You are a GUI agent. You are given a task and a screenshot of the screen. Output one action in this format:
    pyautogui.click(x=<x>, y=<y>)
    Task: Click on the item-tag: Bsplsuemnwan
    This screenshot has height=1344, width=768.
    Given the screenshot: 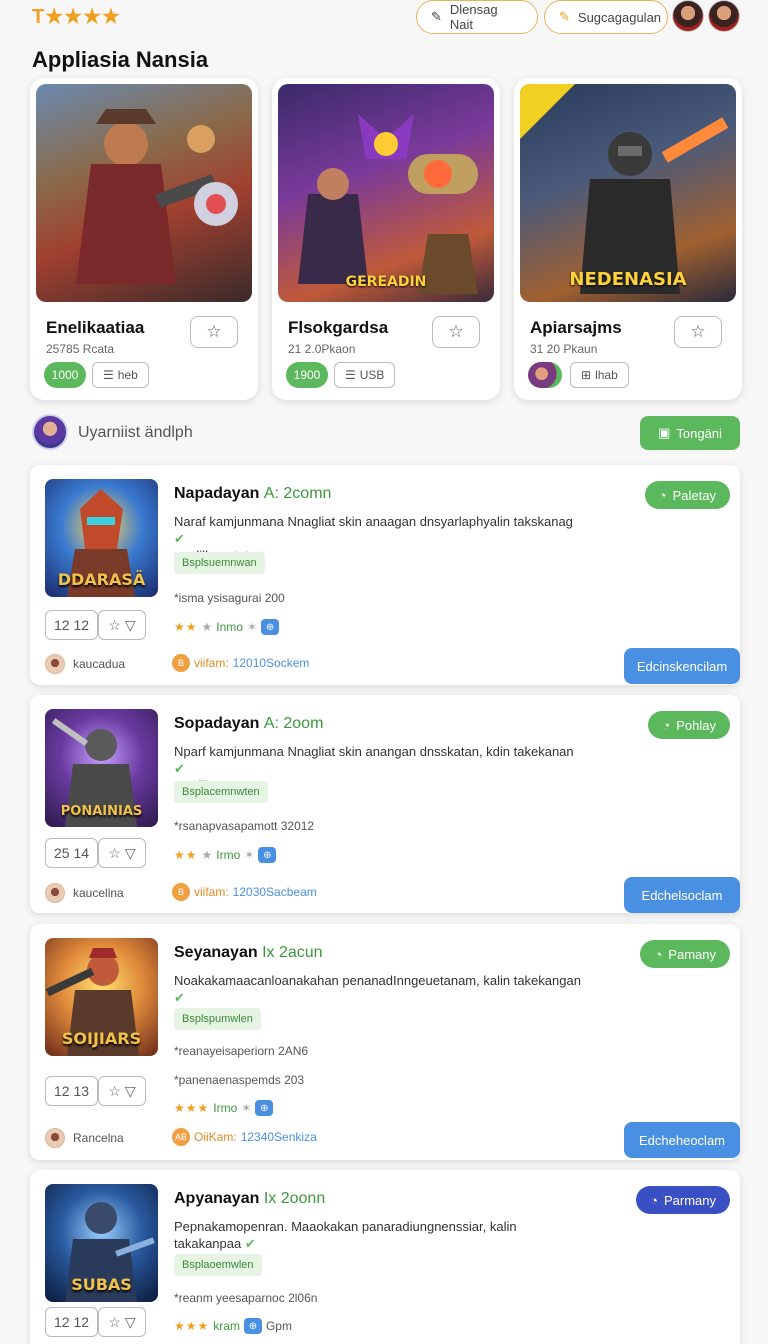 What is the action you would take?
    pyautogui.click(x=219, y=563)
    